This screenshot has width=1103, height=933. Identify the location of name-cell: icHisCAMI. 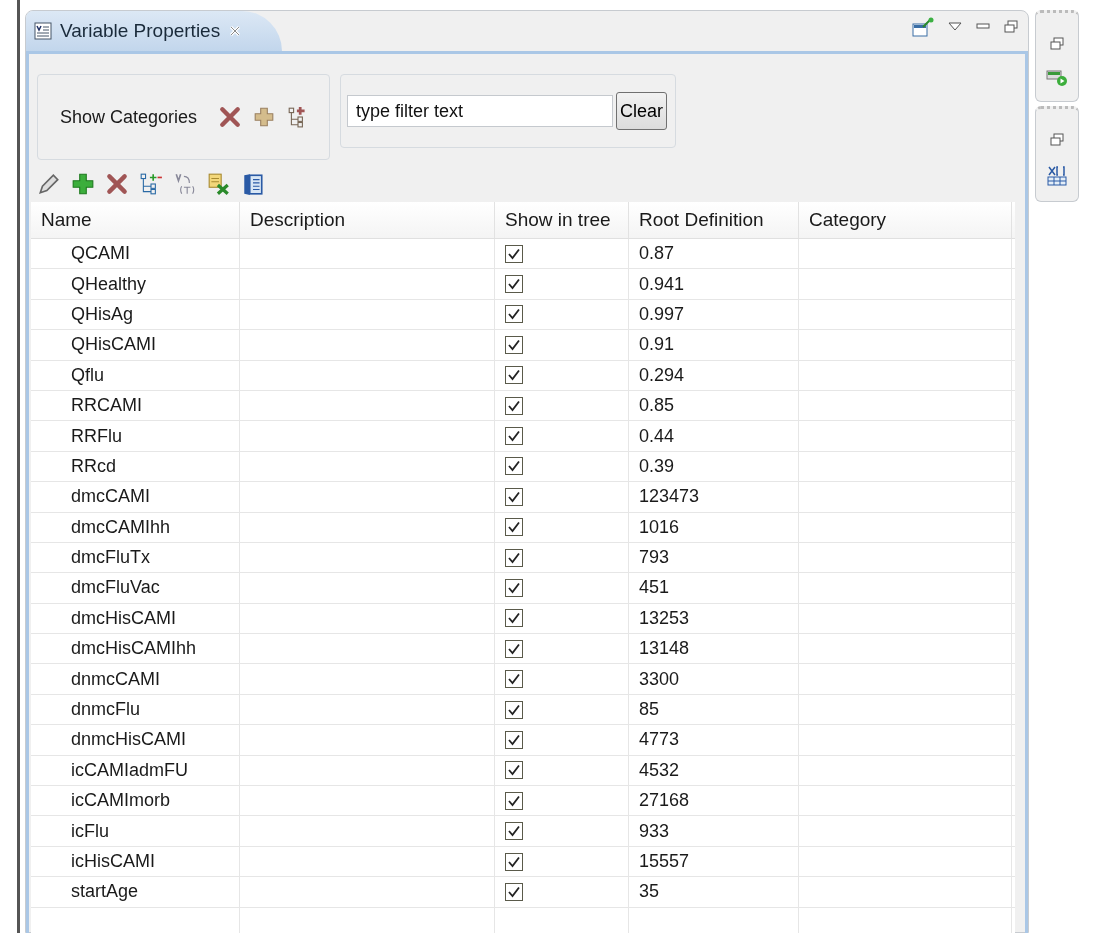
(135, 861).